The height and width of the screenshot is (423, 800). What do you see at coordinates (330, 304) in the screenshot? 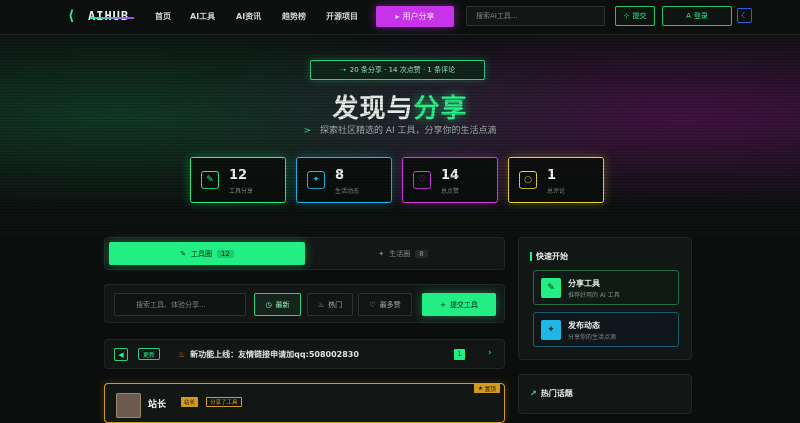
I see `sort-hot-button: ♨ 热门` at bounding box center [330, 304].